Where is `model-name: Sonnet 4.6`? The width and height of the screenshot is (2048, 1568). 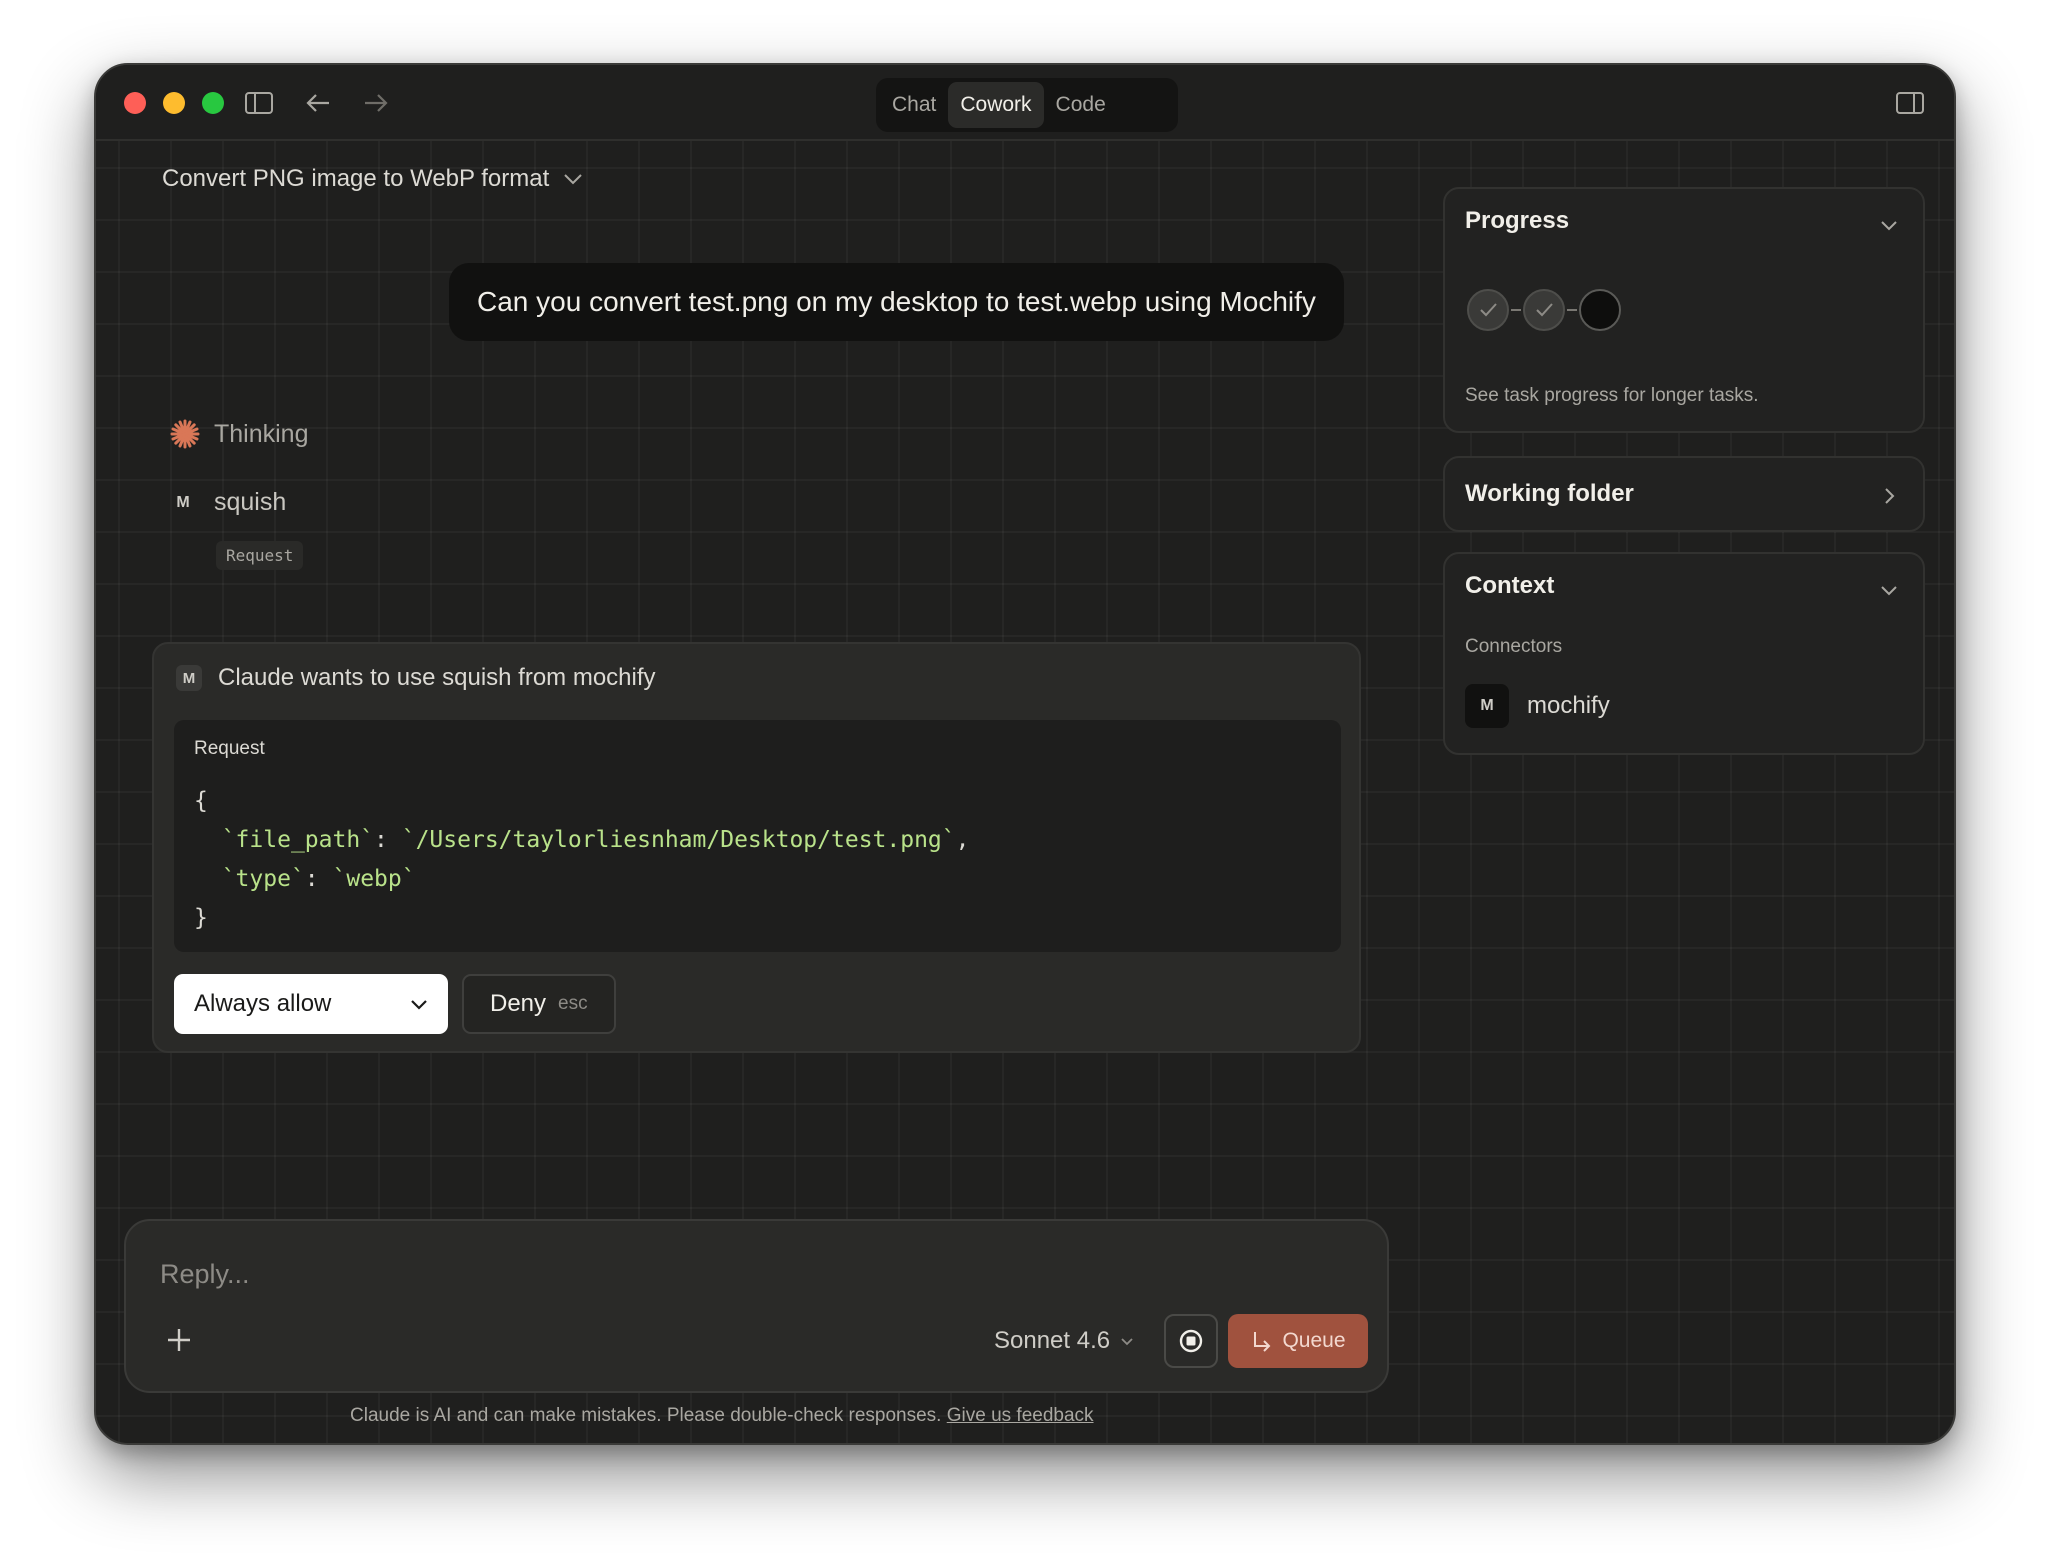 model-name: Sonnet 4.6 is located at coordinates (1052, 1340).